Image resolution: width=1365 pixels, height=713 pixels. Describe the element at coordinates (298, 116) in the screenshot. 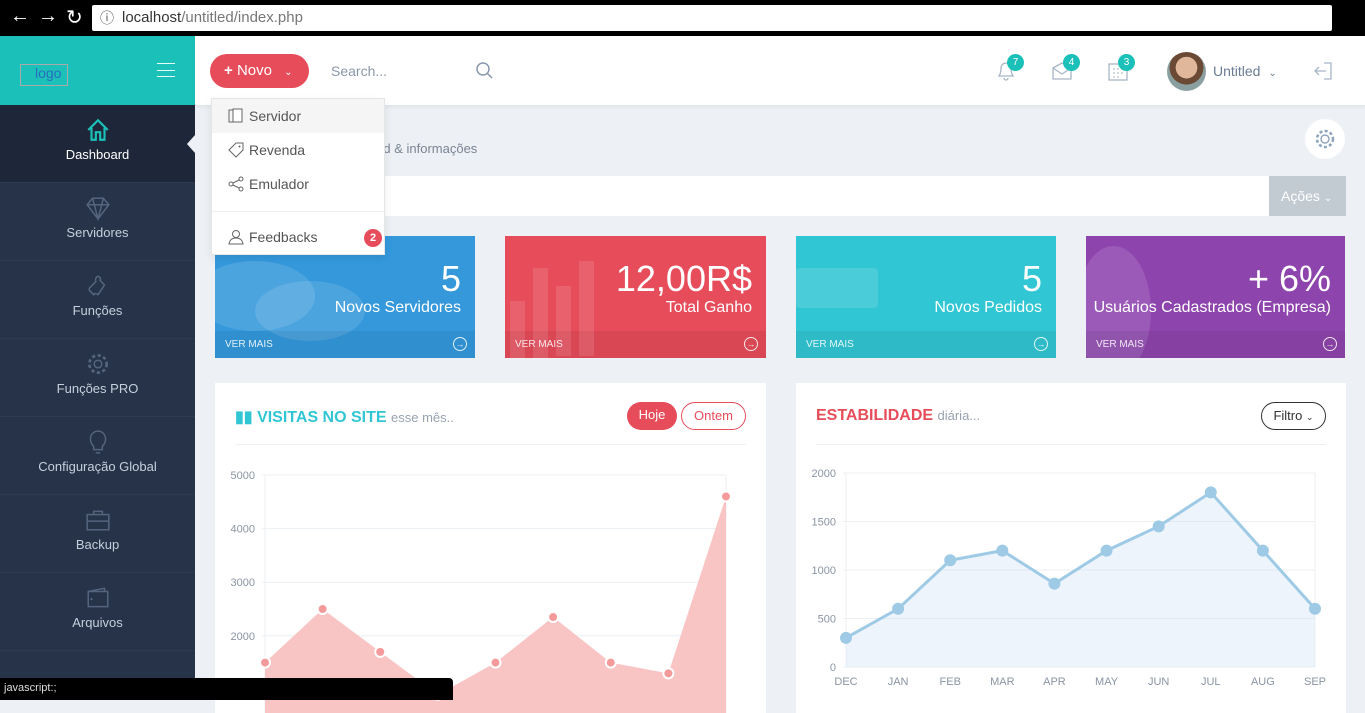

I see `menu-item-servidor: Servidor` at that location.